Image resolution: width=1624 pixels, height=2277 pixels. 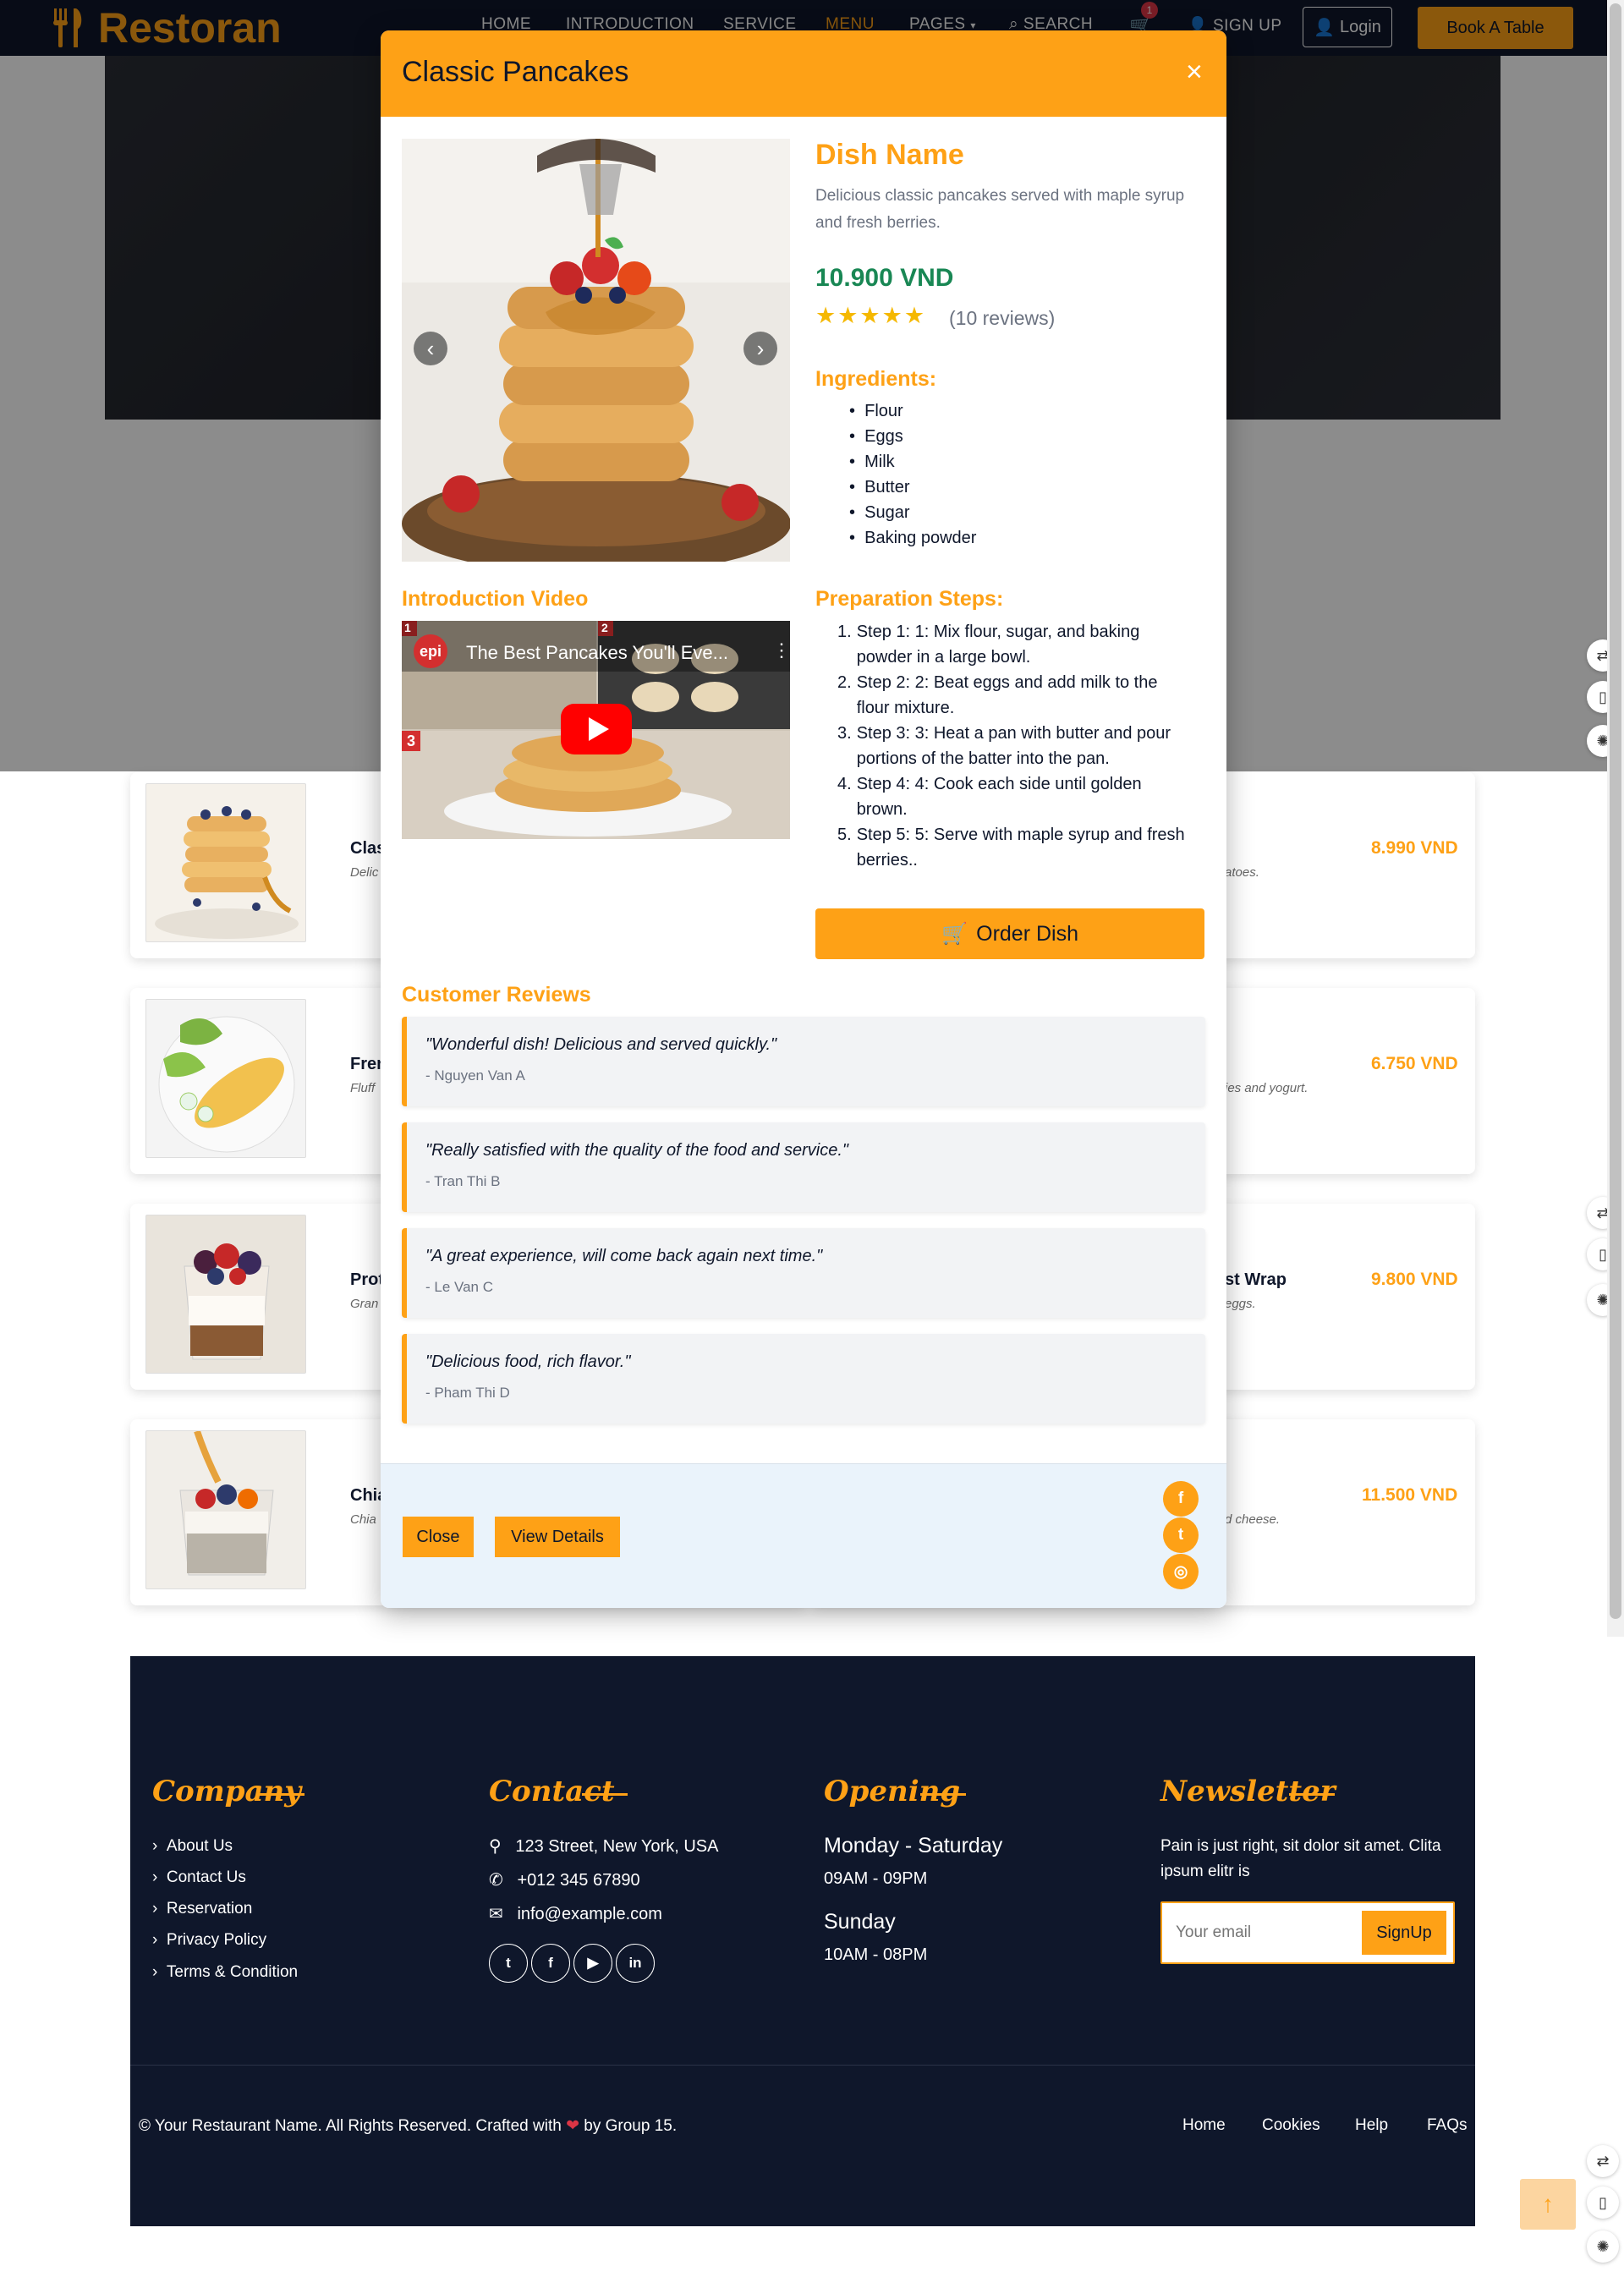 I want to click on footer-link-terms: › Terms & Condition, so click(x=225, y=1973).